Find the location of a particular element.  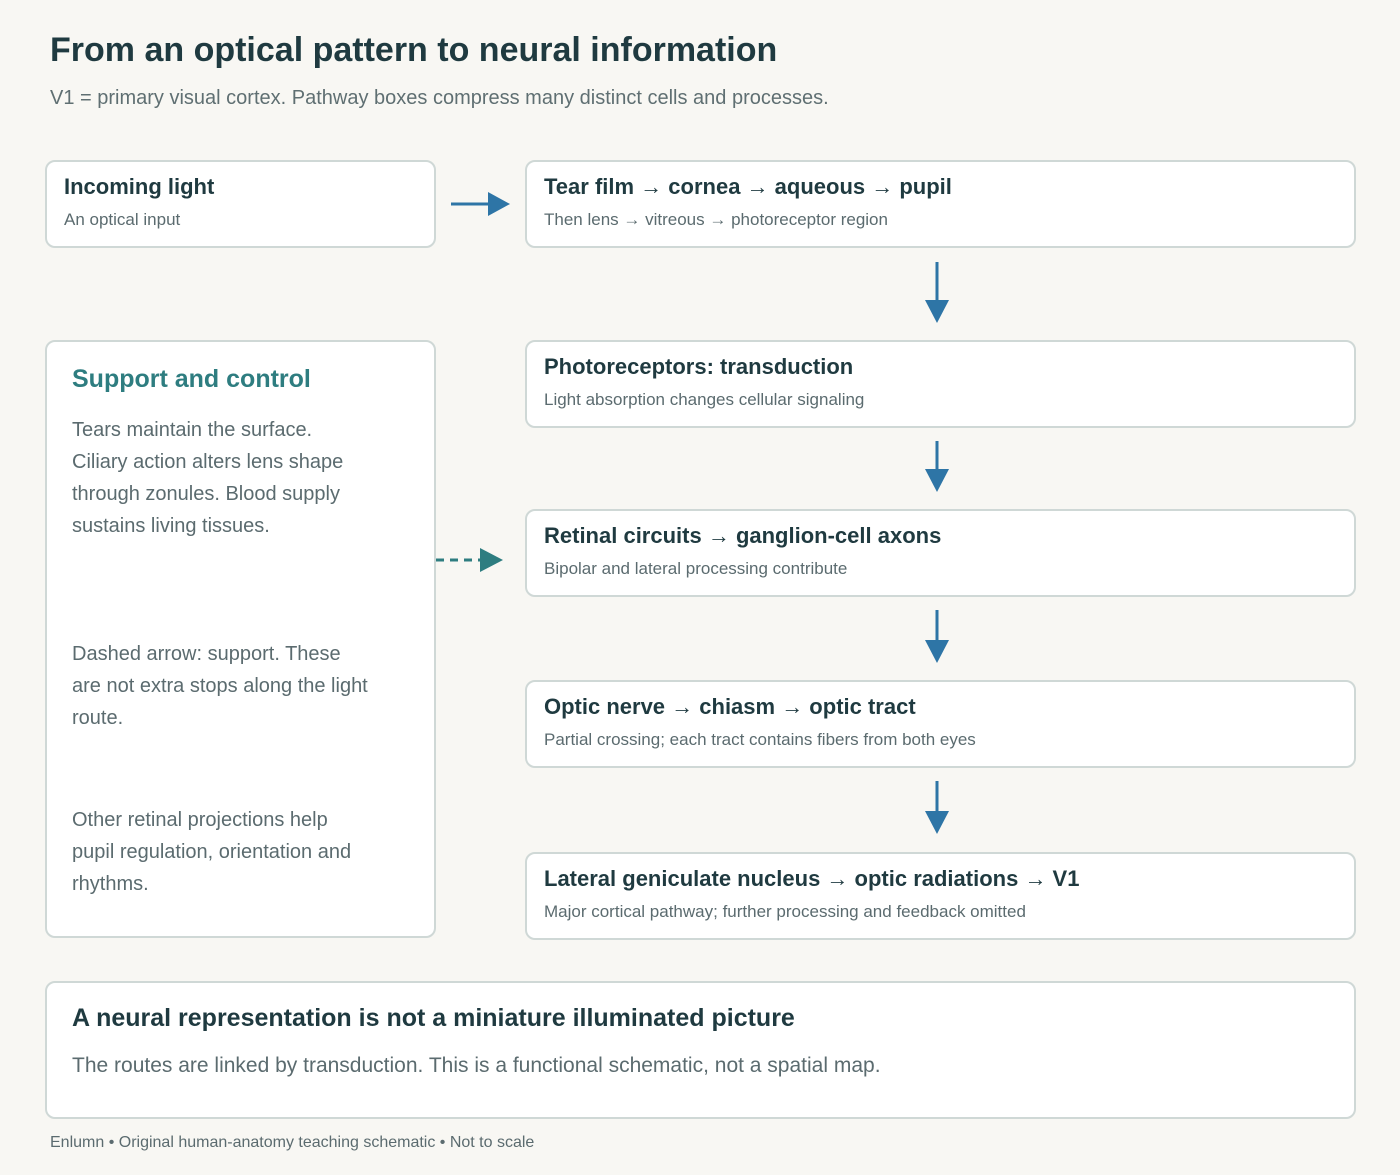

arrow-retinal-circuits-to-optic-nerve is located at coordinates (937, 636).